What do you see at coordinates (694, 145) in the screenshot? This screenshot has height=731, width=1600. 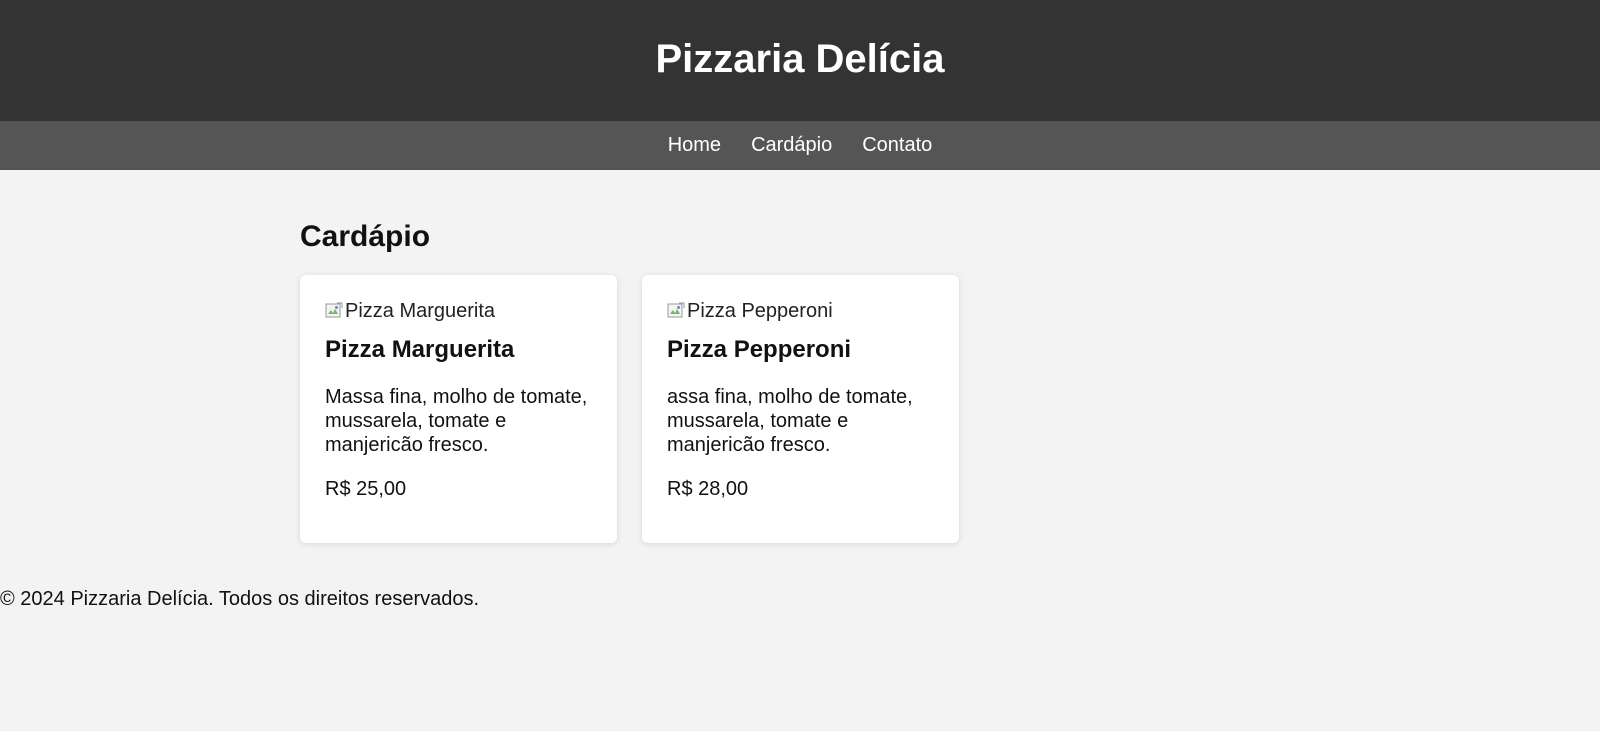 I see `nav-link-home: Home` at bounding box center [694, 145].